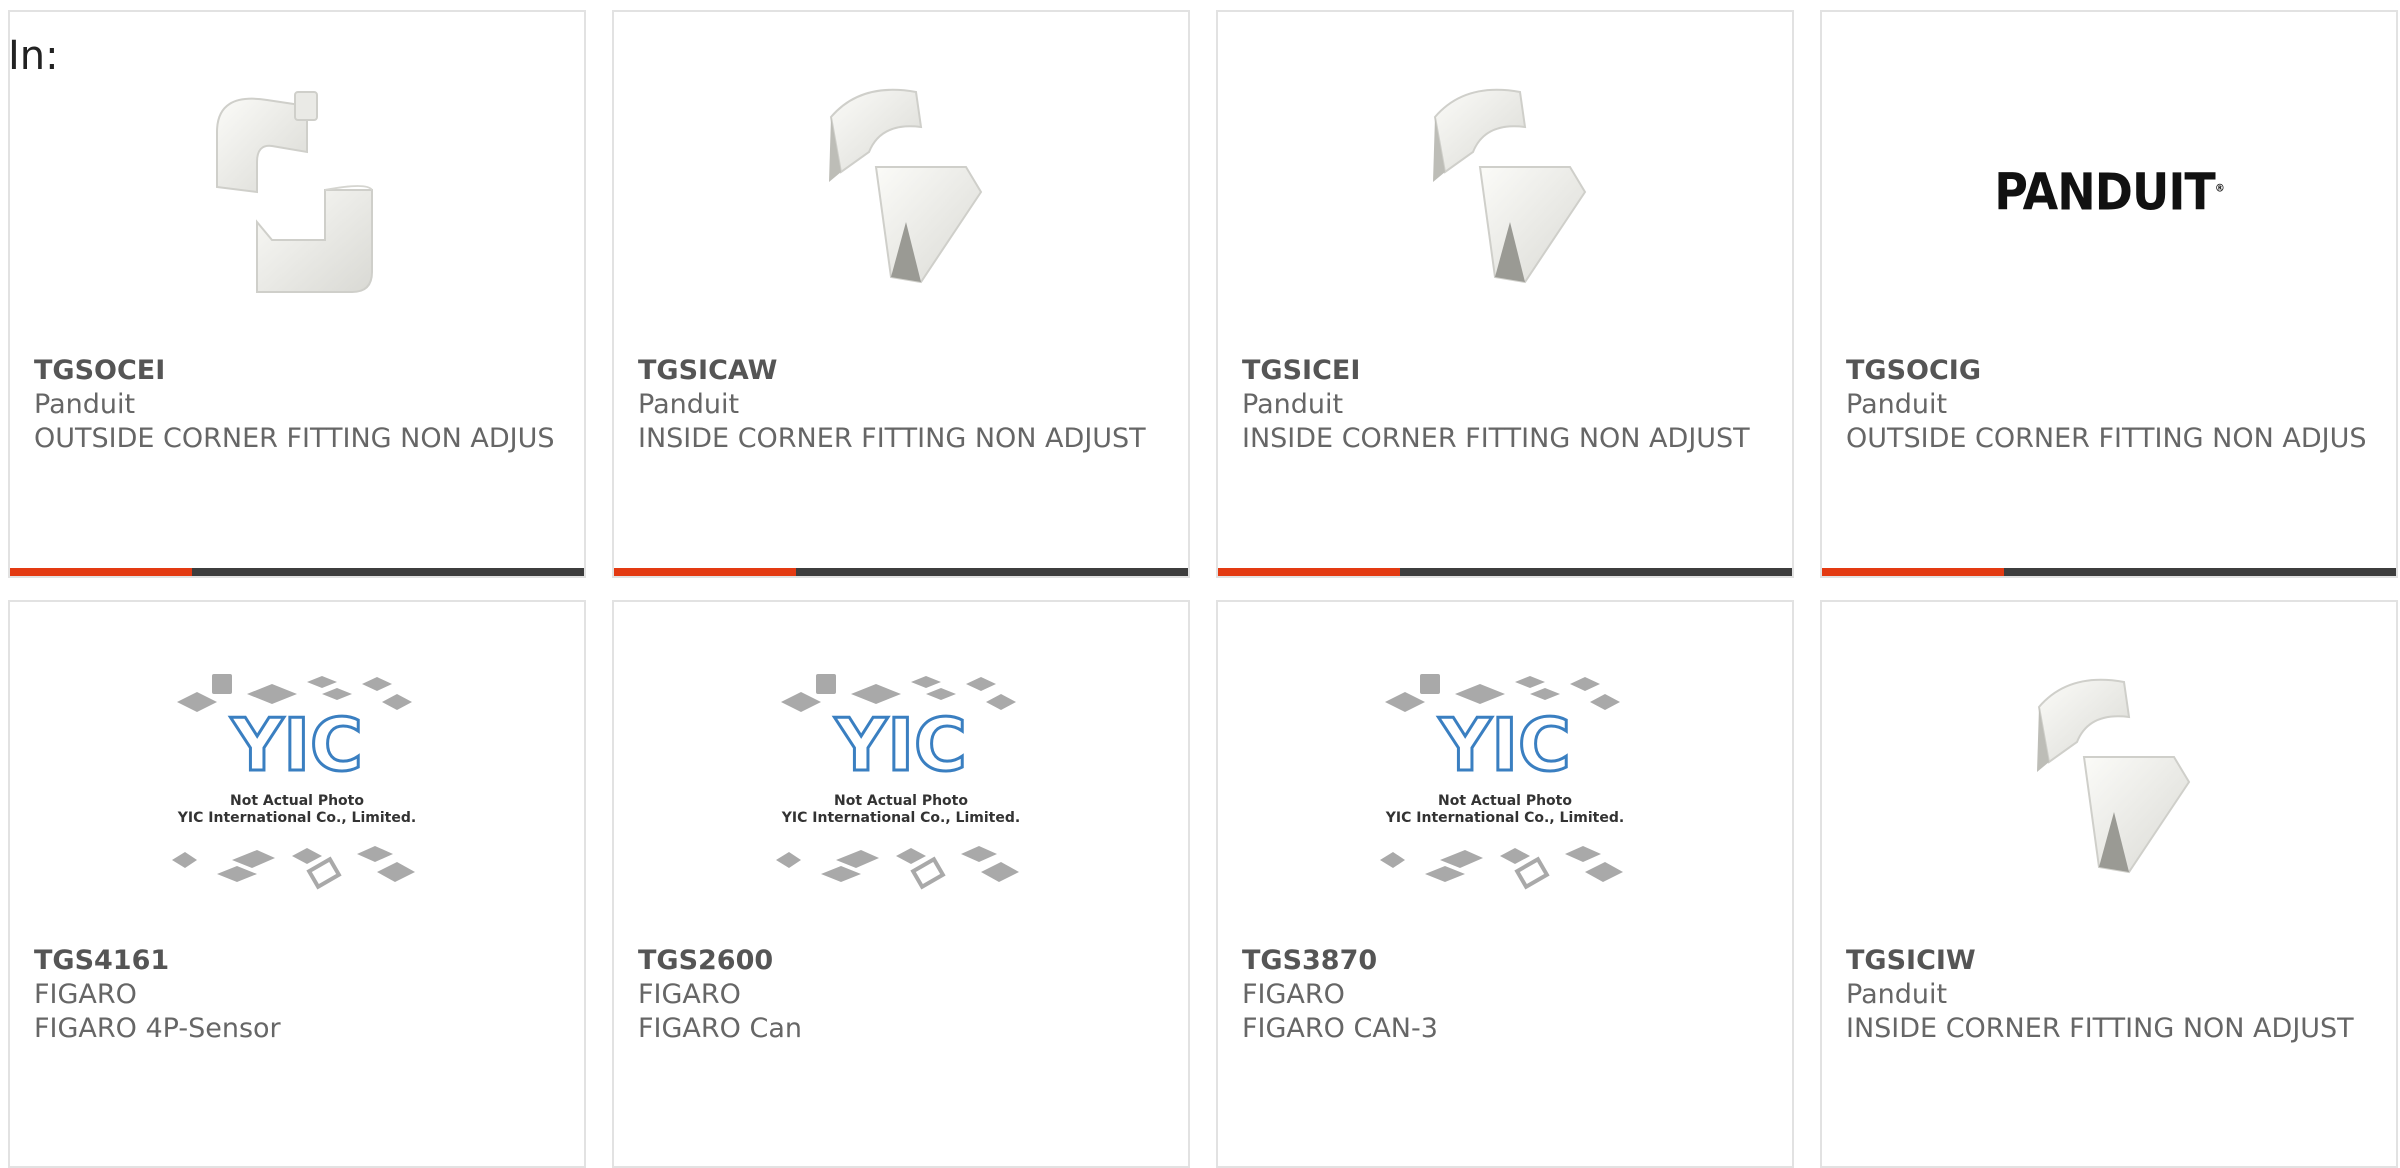 The image size is (2400, 1168). What do you see at coordinates (903, 371) in the screenshot?
I see `part-number: TGSICAW` at bounding box center [903, 371].